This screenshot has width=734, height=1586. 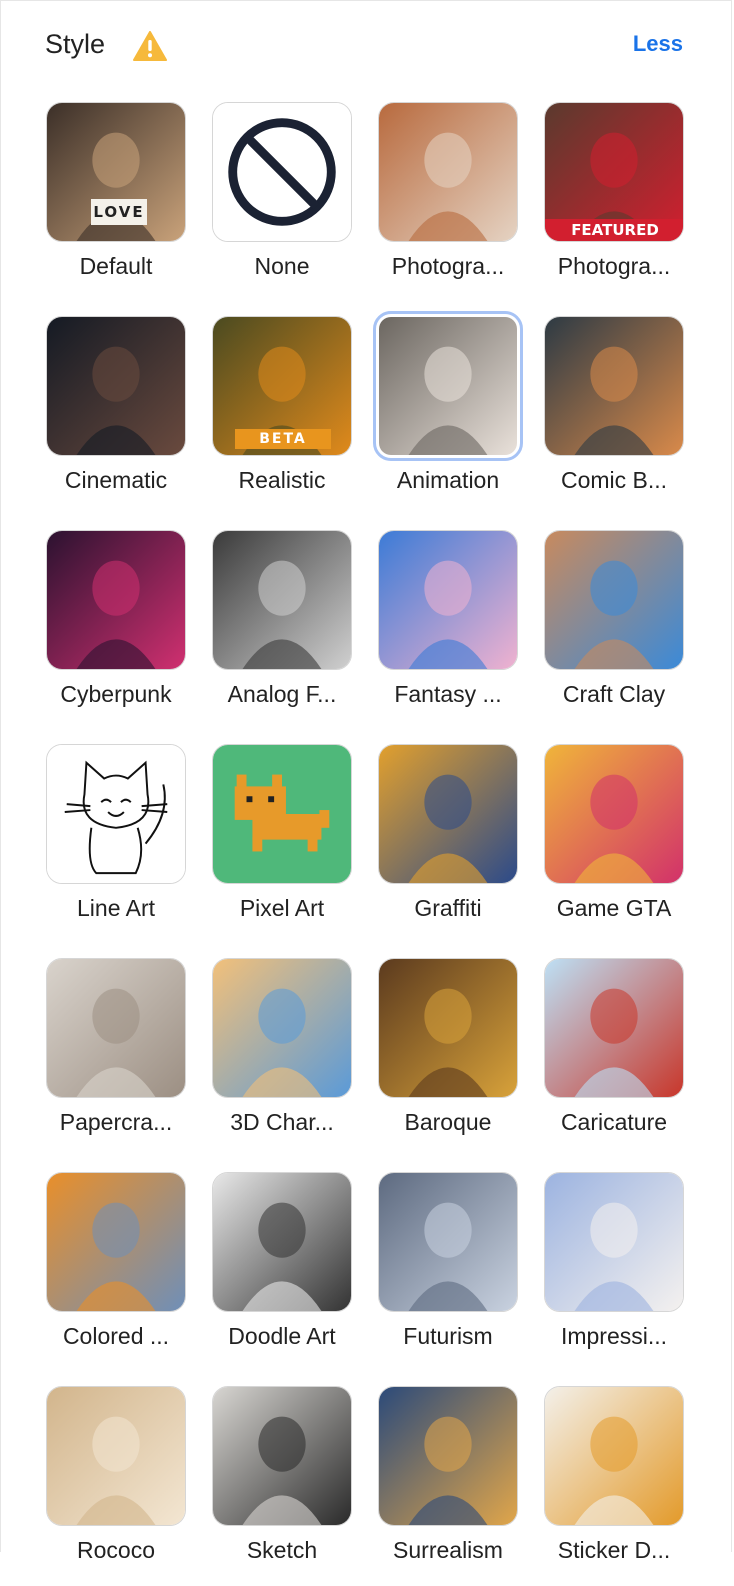 I want to click on style-card-doodle-cat: Doodle Art, so click(x=285, y=1272).